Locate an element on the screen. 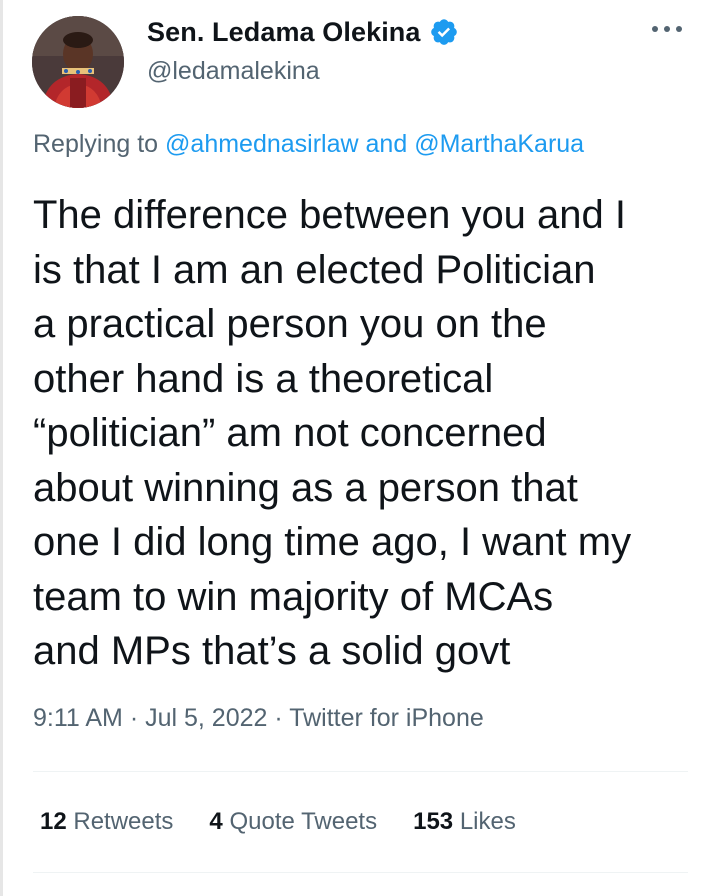 This screenshot has height=896, width=720. quote-tweets-stat: 4 Quote Tweets is located at coordinates (293, 822).